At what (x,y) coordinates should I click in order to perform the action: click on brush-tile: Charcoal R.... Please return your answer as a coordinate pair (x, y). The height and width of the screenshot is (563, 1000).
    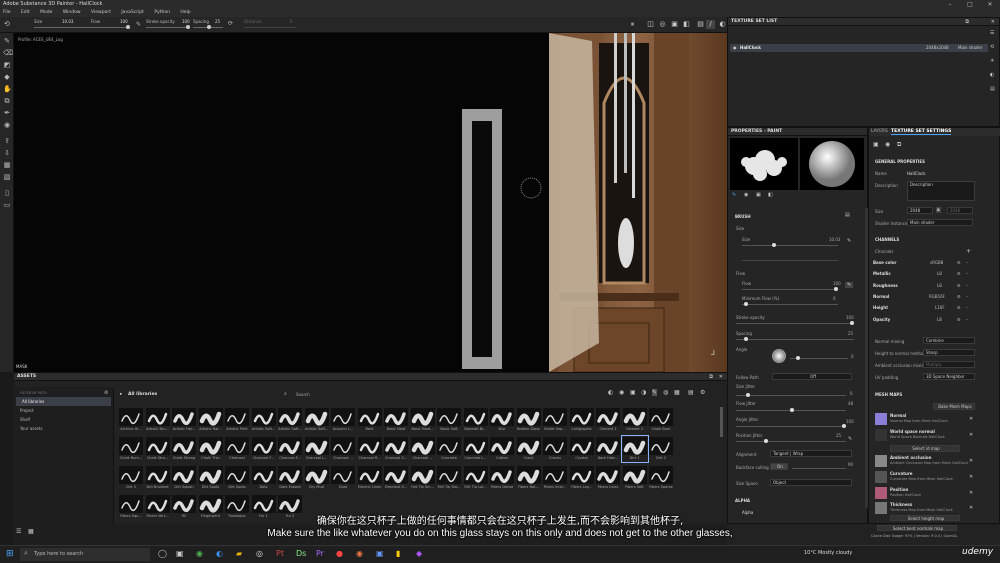
    Looking at the image, I should click on (370, 449).